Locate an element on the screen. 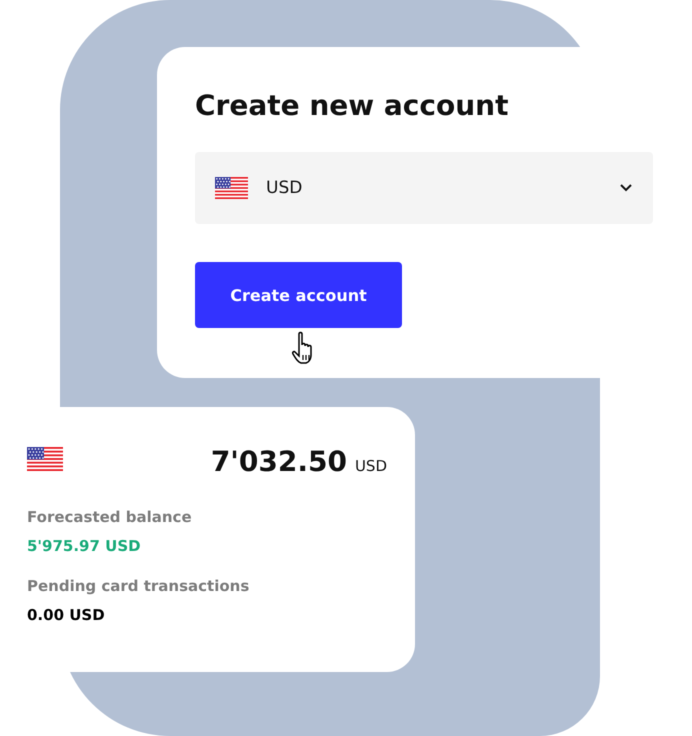 The height and width of the screenshot is (736, 692). detail-label: Pending card transactions is located at coordinates (138, 586).